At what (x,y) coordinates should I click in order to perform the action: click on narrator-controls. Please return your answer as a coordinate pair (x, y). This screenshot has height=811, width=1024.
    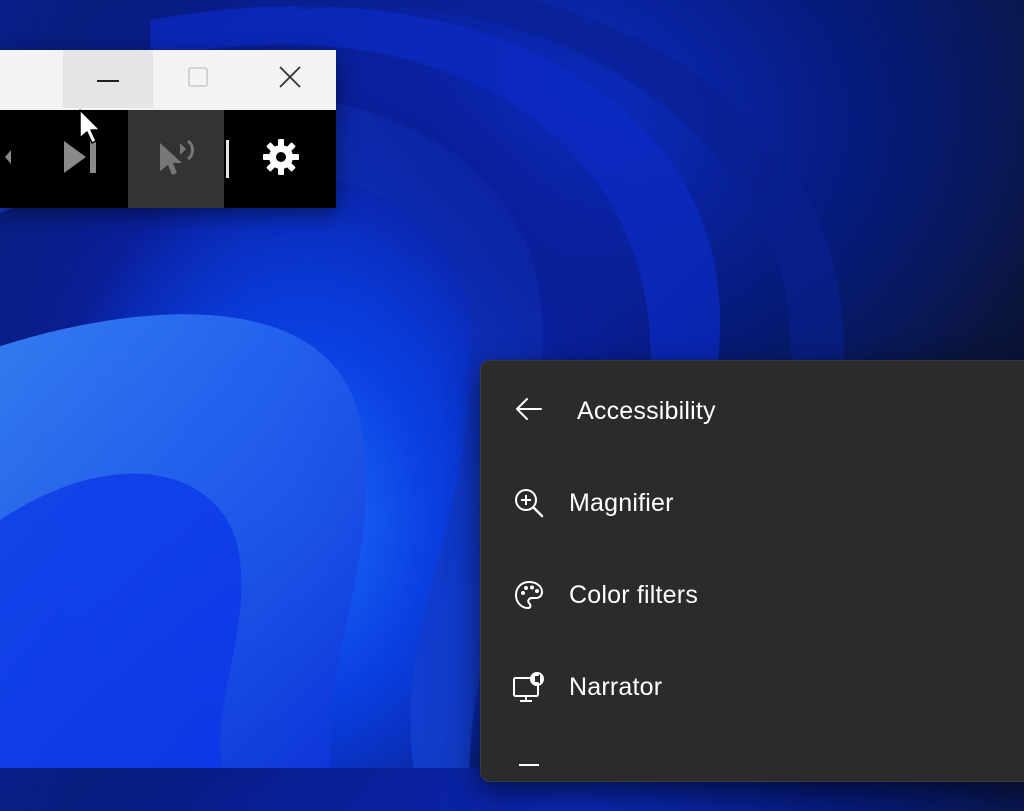
    Looking at the image, I should click on (168, 159).